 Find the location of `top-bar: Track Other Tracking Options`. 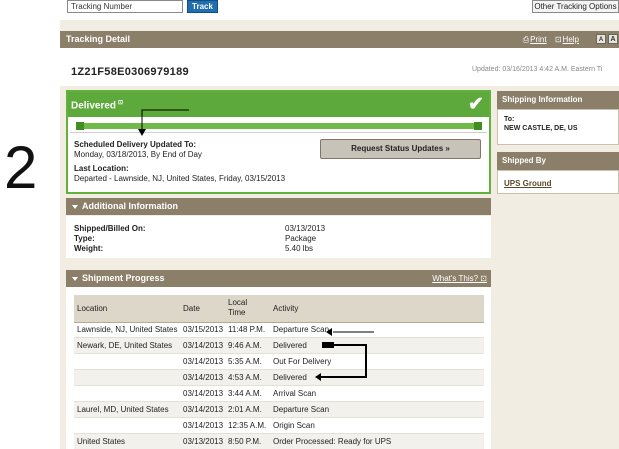

top-bar: Track Other Tracking Options is located at coordinates (309, 8).